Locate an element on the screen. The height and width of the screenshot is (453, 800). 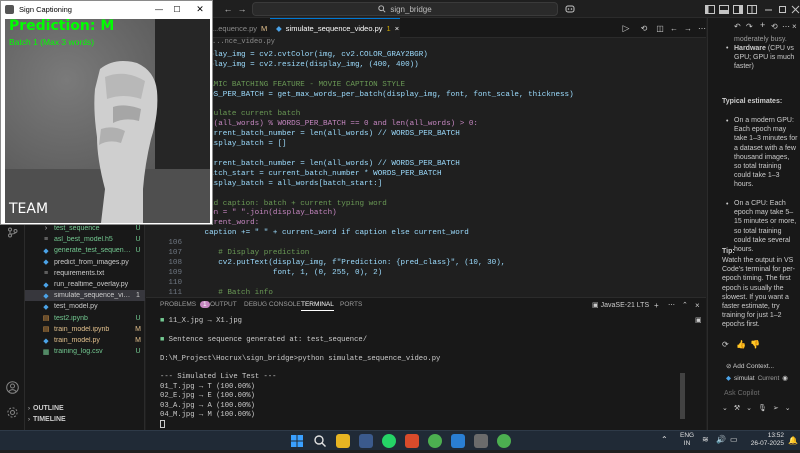
history-icon: ⟲ is located at coordinates (644, 28).